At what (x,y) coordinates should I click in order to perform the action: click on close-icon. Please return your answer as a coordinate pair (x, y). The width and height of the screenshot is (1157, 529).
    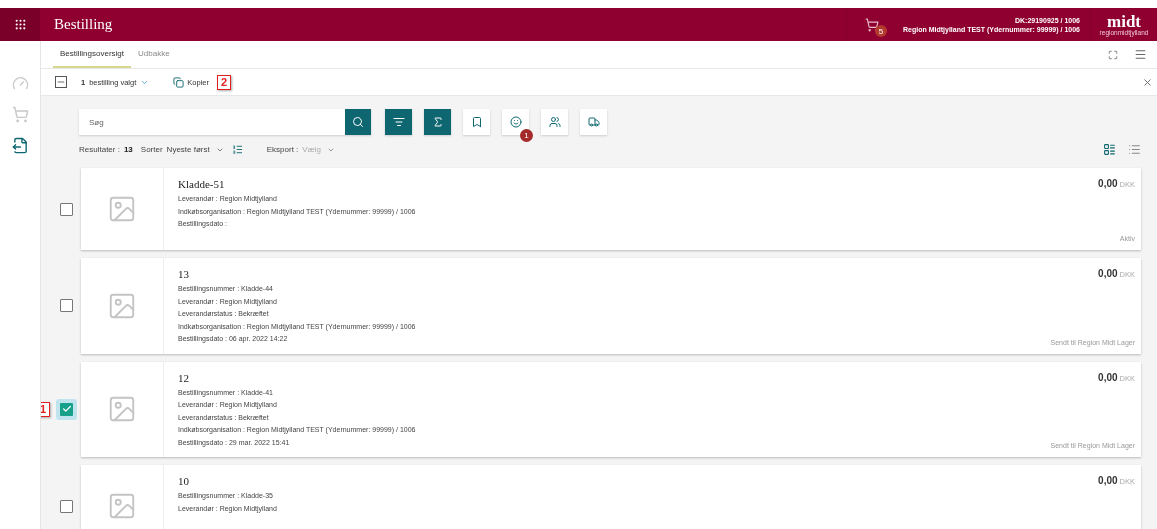
    Looking at the image, I should click on (1147, 82).